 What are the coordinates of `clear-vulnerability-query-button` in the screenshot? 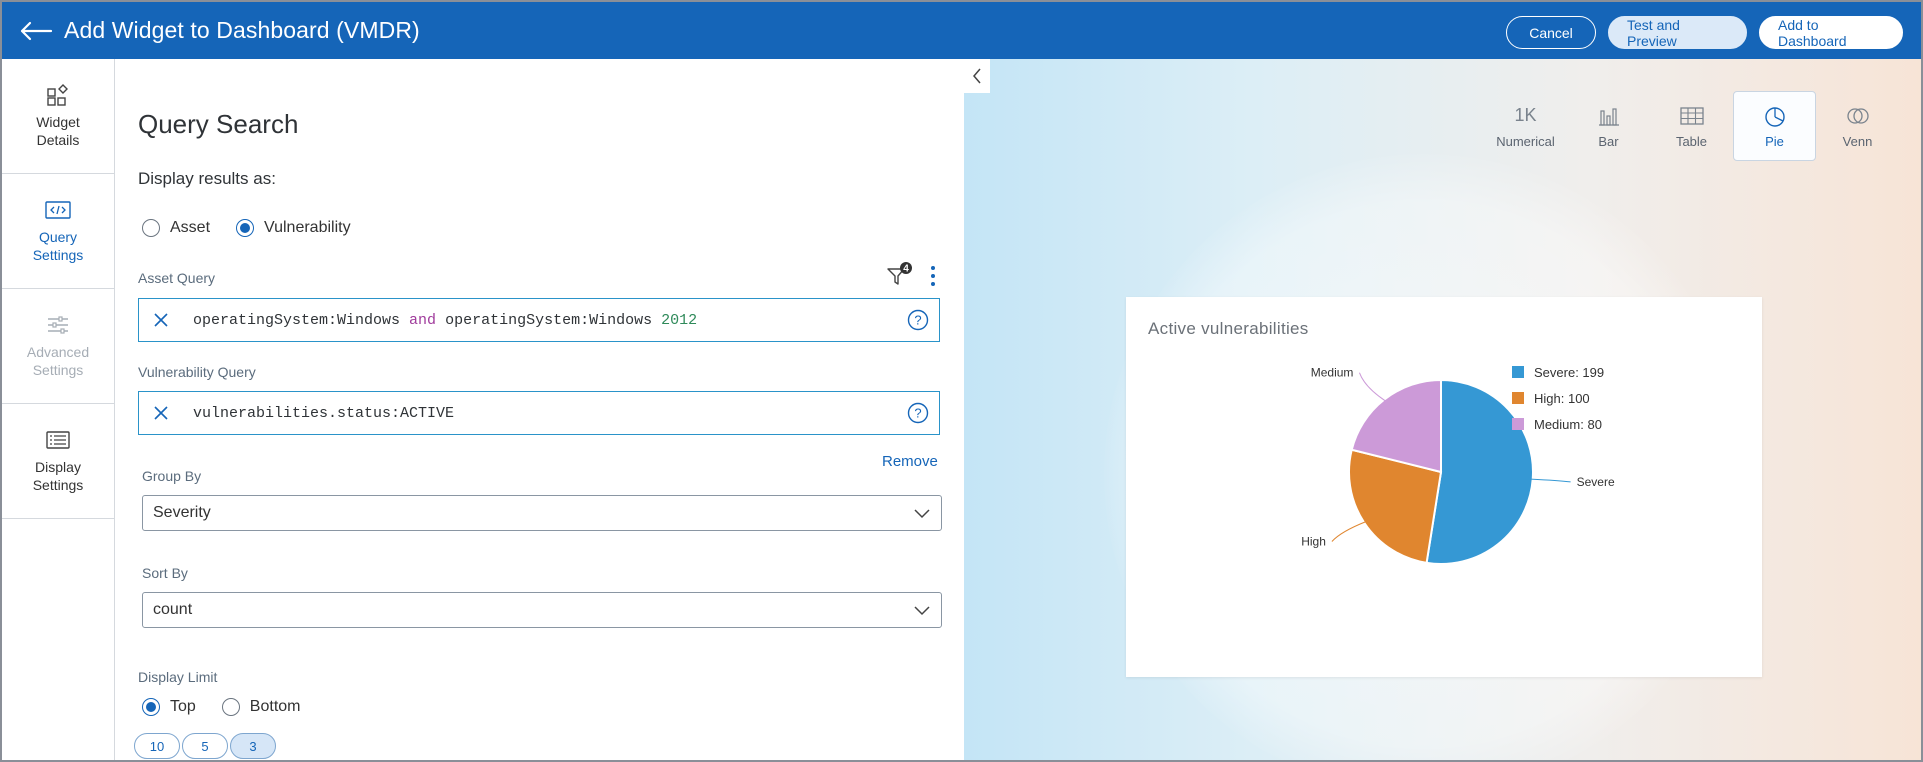 It's located at (161, 413).